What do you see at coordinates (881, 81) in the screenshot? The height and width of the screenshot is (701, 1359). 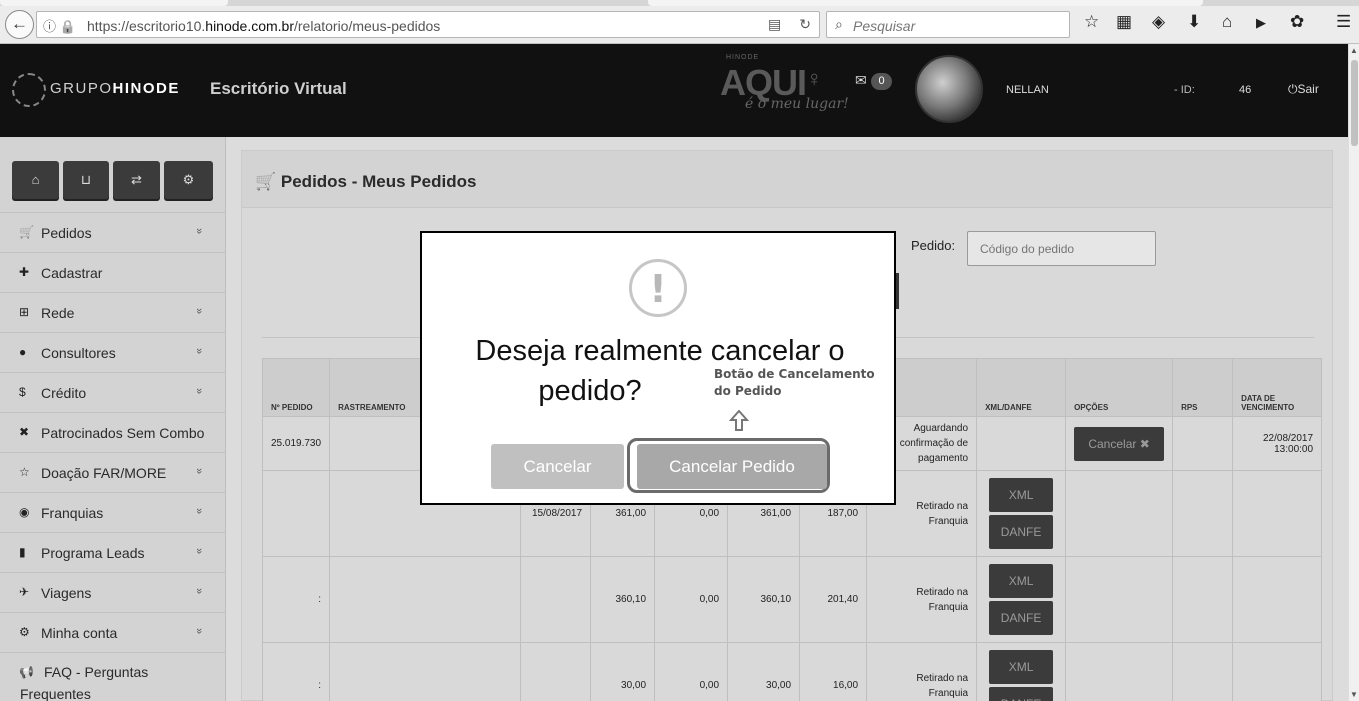 I see `mail-count-badge: 0` at bounding box center [881, 81].